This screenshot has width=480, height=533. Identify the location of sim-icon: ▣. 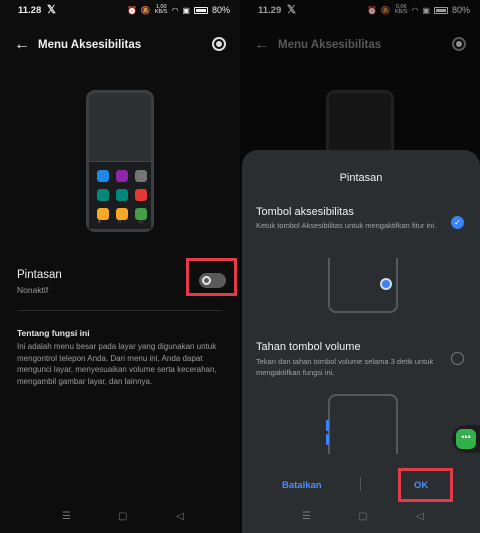
(186, 10).